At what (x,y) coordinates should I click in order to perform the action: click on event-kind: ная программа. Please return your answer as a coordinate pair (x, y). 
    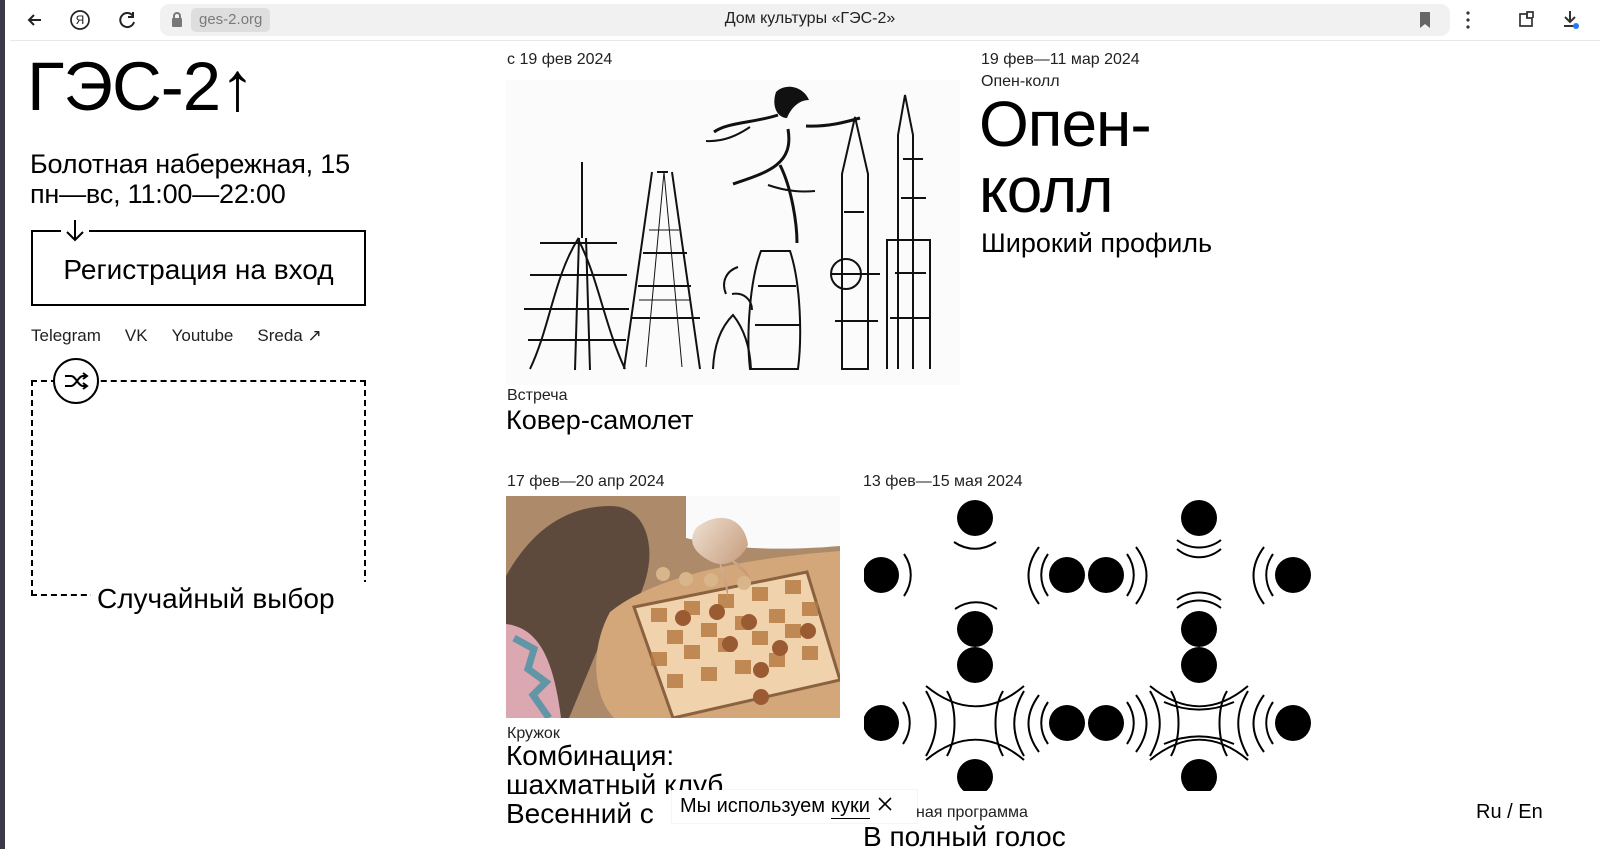
    Looking at the image, I should click on (972, 812).